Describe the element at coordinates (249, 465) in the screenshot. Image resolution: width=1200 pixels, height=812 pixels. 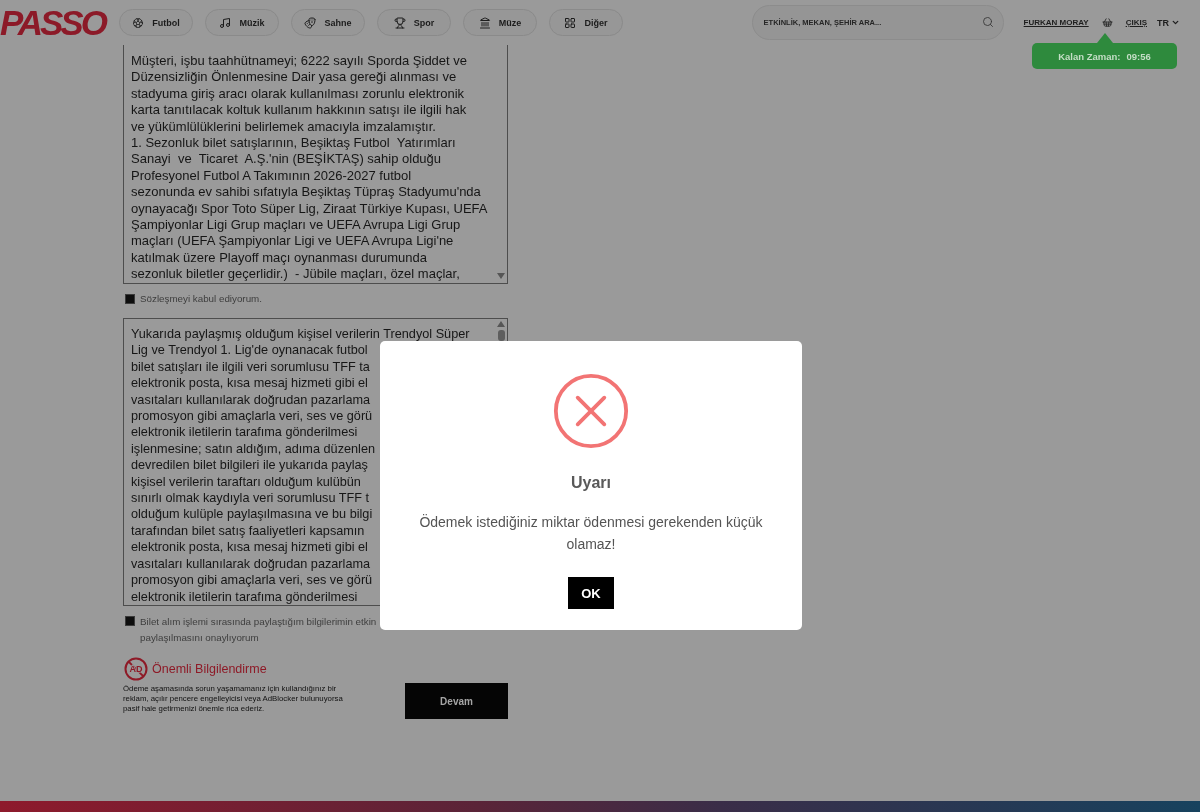
I see `consent-text-line: devredilen bilet bilgileri ile yukarıda paylaş` at that location.